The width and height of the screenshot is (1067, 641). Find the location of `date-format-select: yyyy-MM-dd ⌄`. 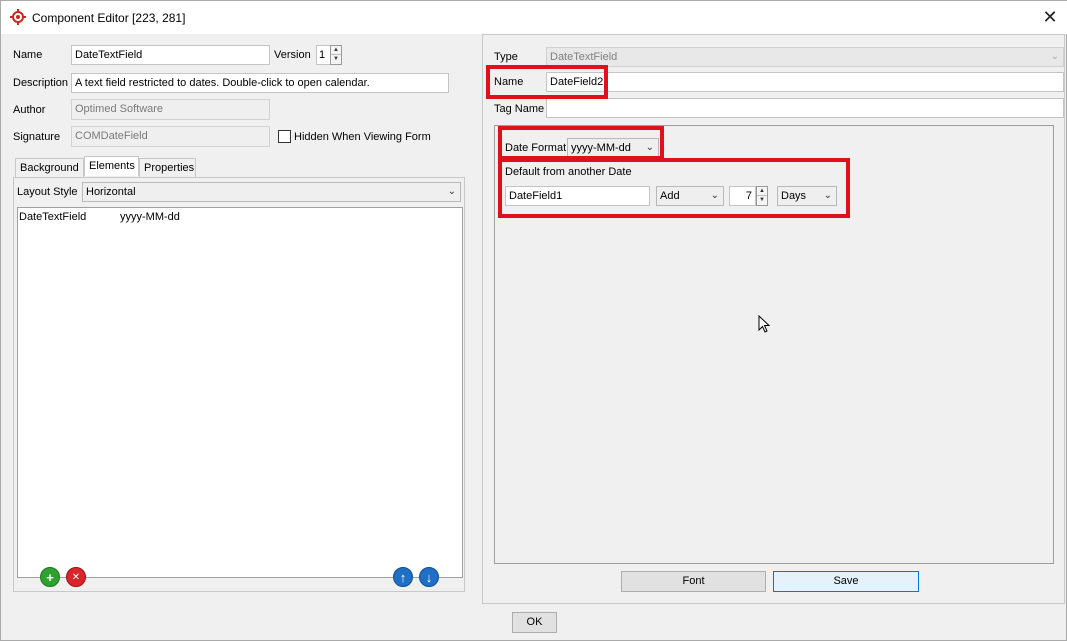

date-format-select: yyyy-MM-dd ⌄ is located at coordinates (613, 148).